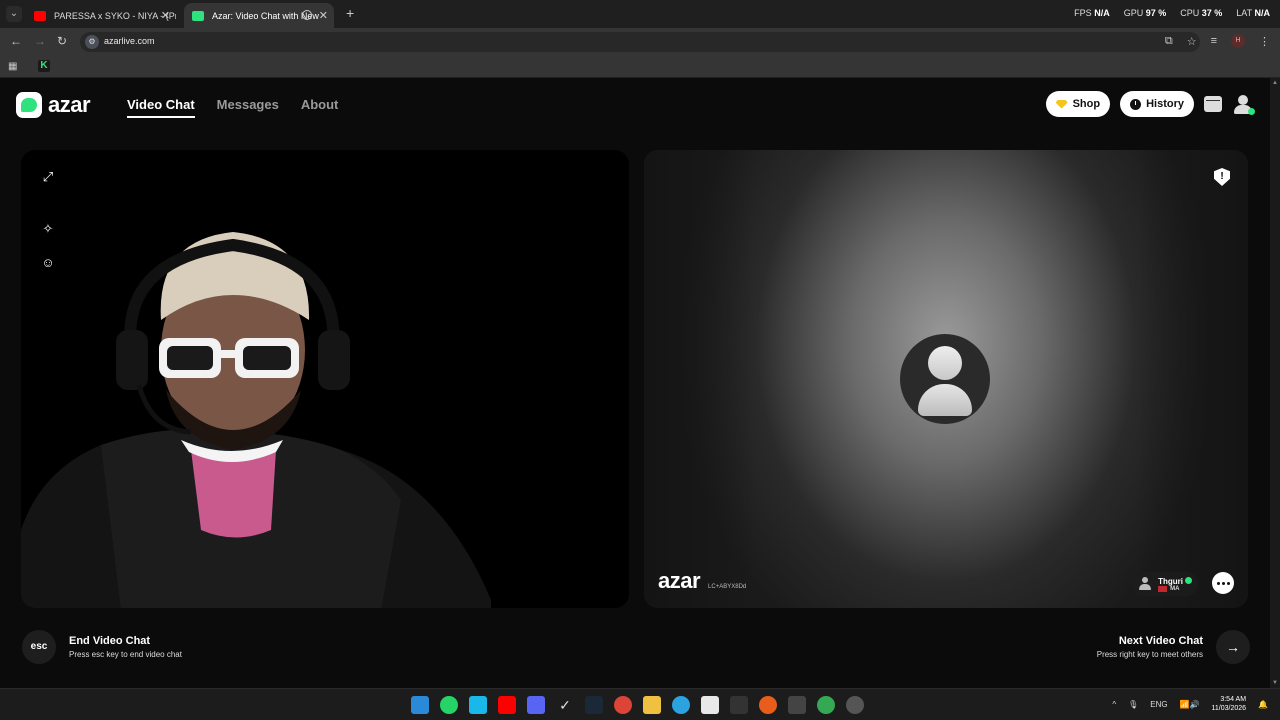 The width and height of the screenshot is (1280, 720). What do you see at coordinates (1169, 41) in the screenshot?
I see `install-app-icon: ⧉` at bounding box center [1169, 41].